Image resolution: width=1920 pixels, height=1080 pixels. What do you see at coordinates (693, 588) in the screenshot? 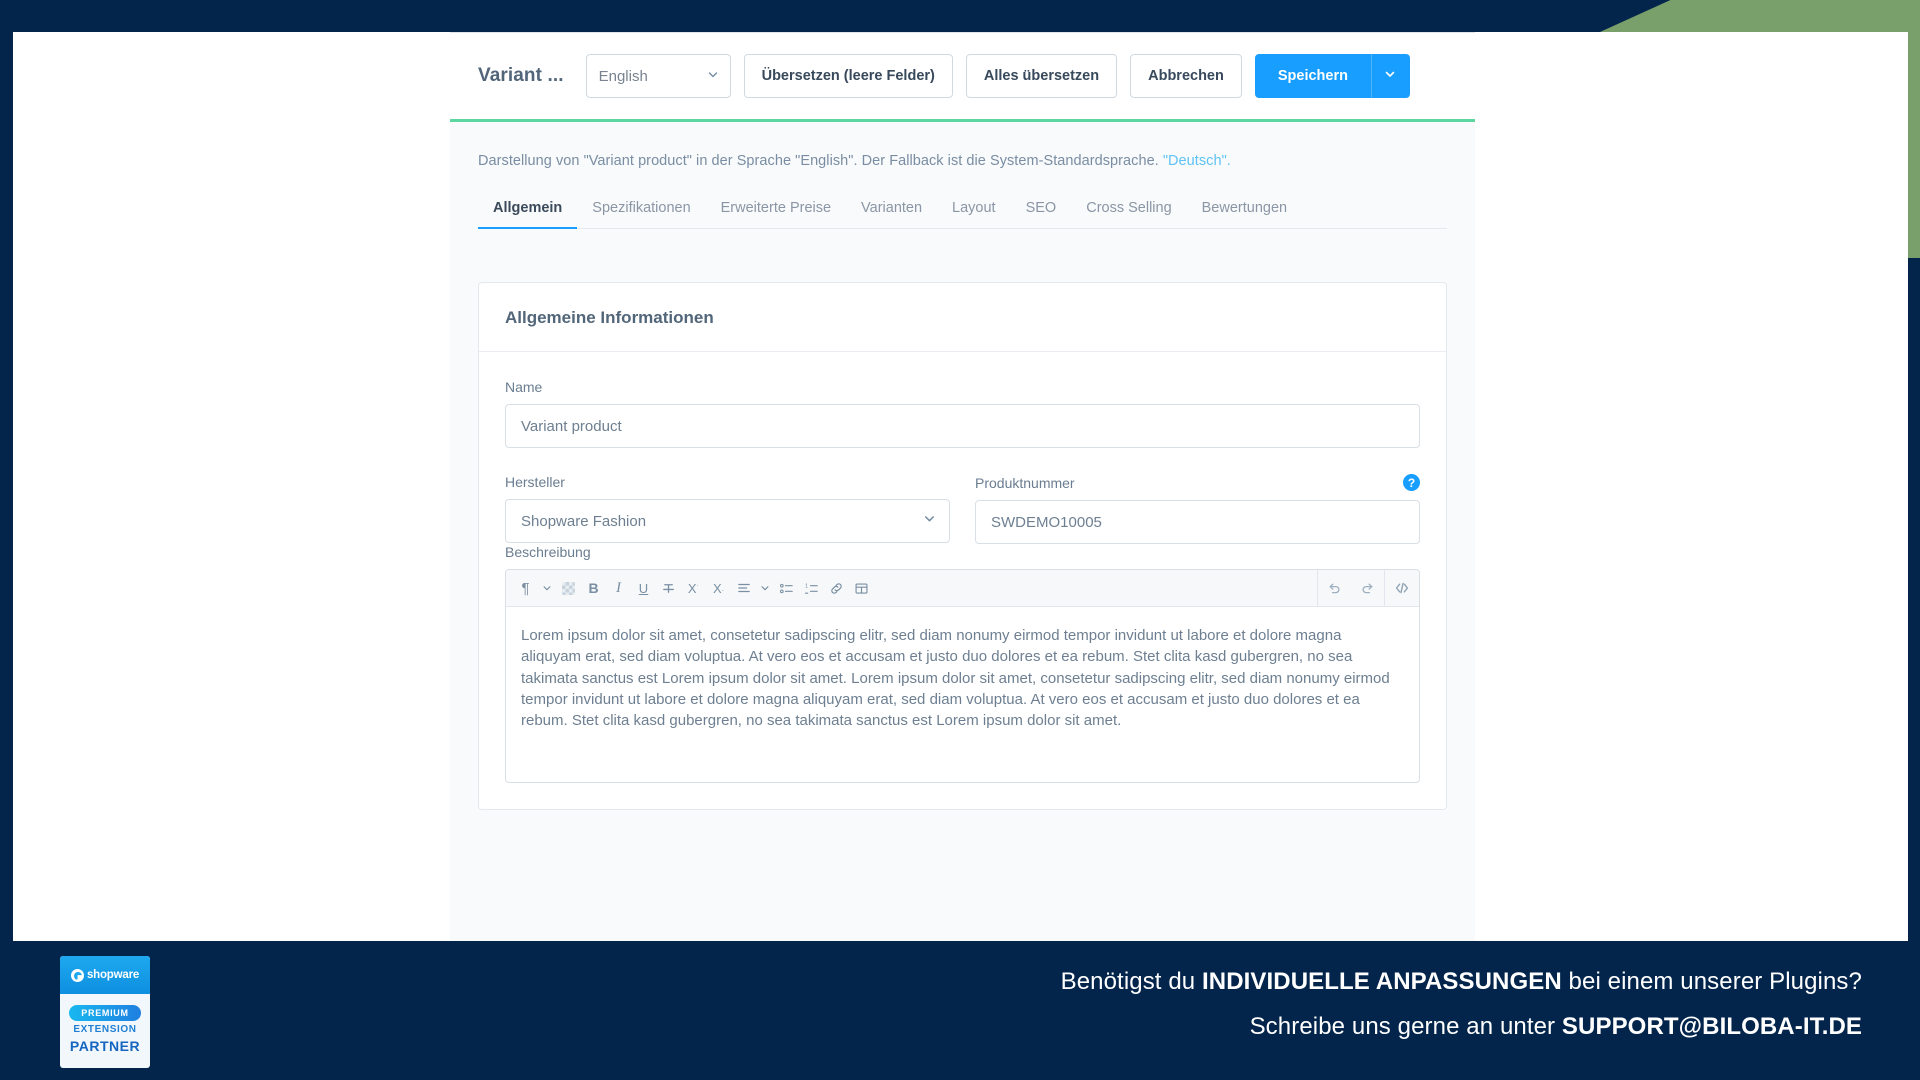
I see `superscript-icon: X ˙` at bounding box center [693, 588].